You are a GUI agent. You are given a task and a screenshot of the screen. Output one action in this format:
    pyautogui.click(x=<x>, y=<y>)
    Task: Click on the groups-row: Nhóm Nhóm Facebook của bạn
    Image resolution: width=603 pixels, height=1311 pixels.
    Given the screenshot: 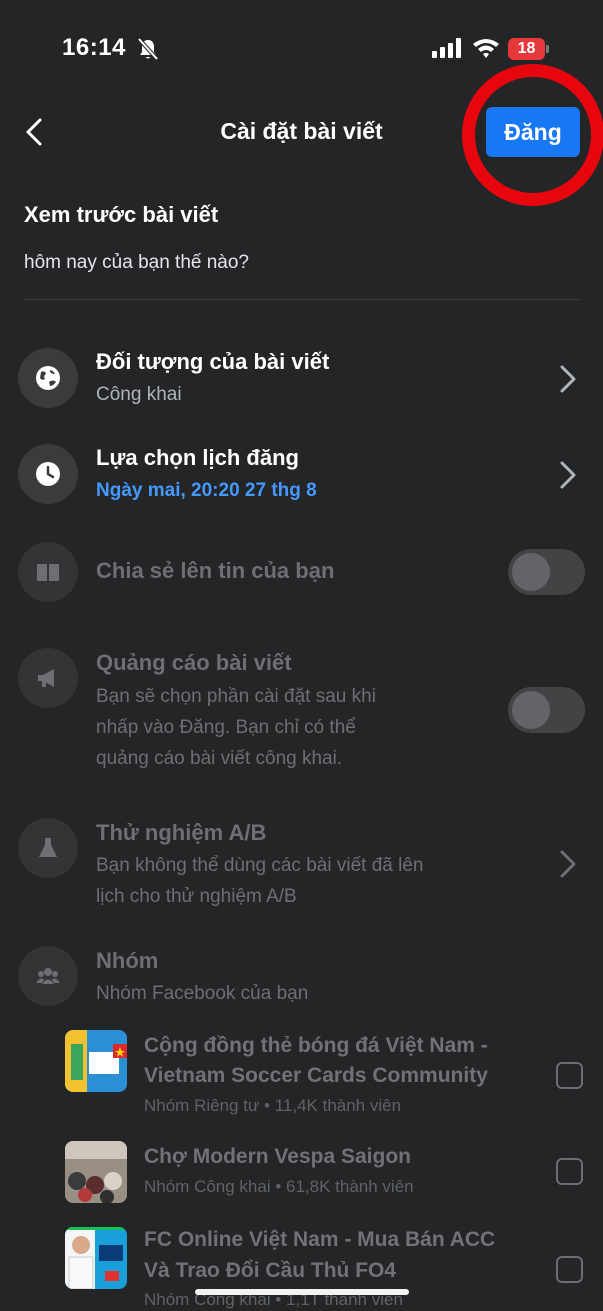 What is the action you would take?
    pyautogui.click(x=301, y=978)
    